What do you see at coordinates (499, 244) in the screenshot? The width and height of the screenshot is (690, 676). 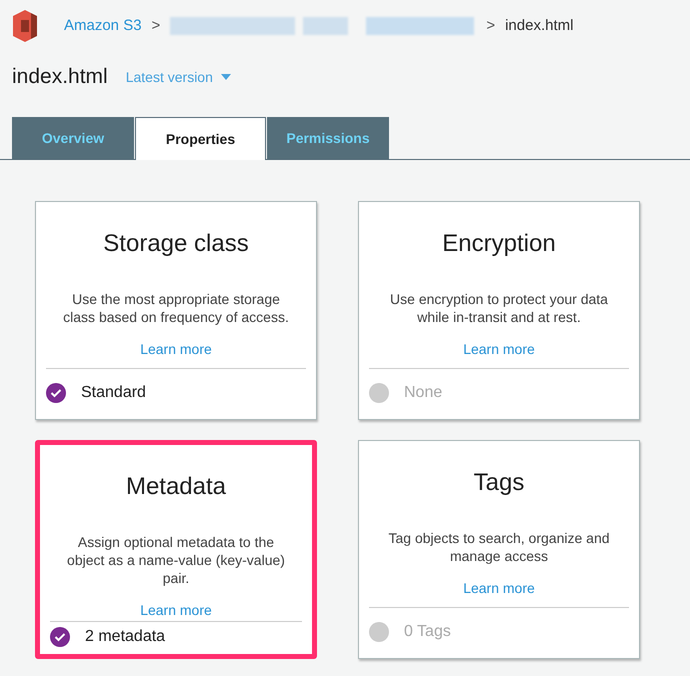 I see `card-title: Encryption` at bounding box center [499, 244].